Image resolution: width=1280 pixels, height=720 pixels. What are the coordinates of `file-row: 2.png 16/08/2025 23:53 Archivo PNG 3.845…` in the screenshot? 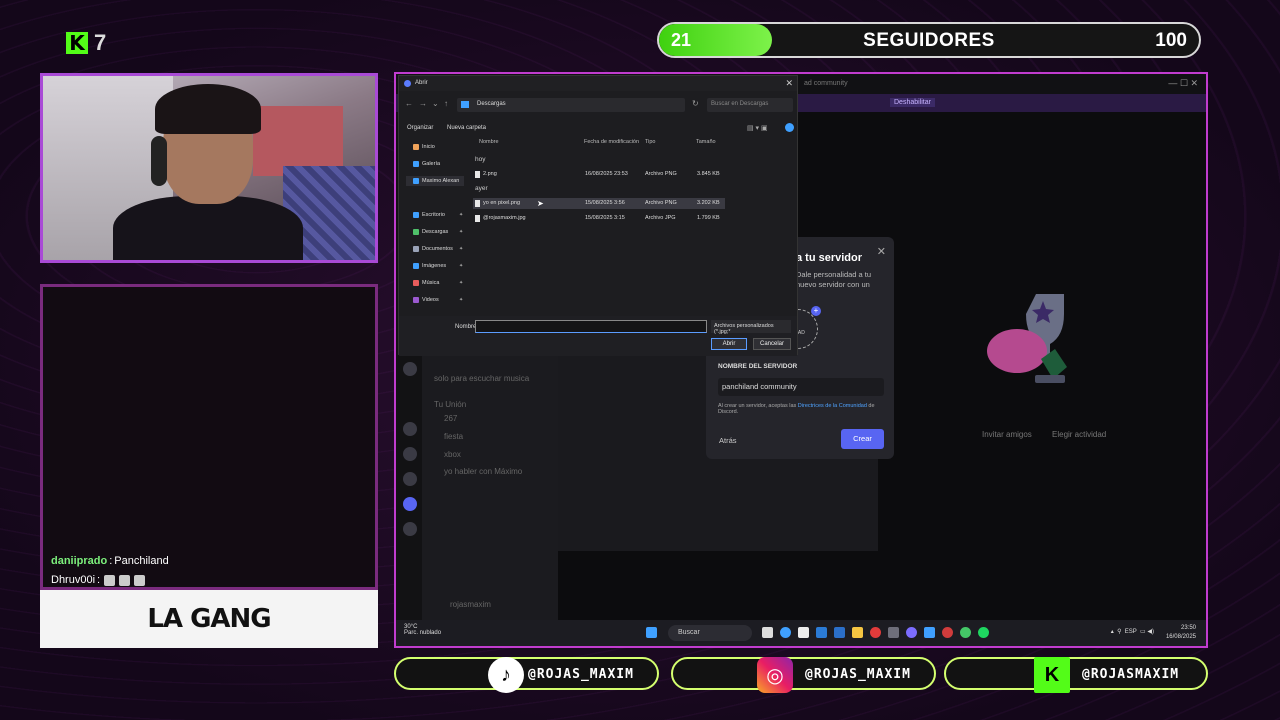 It's located at (599, 174).